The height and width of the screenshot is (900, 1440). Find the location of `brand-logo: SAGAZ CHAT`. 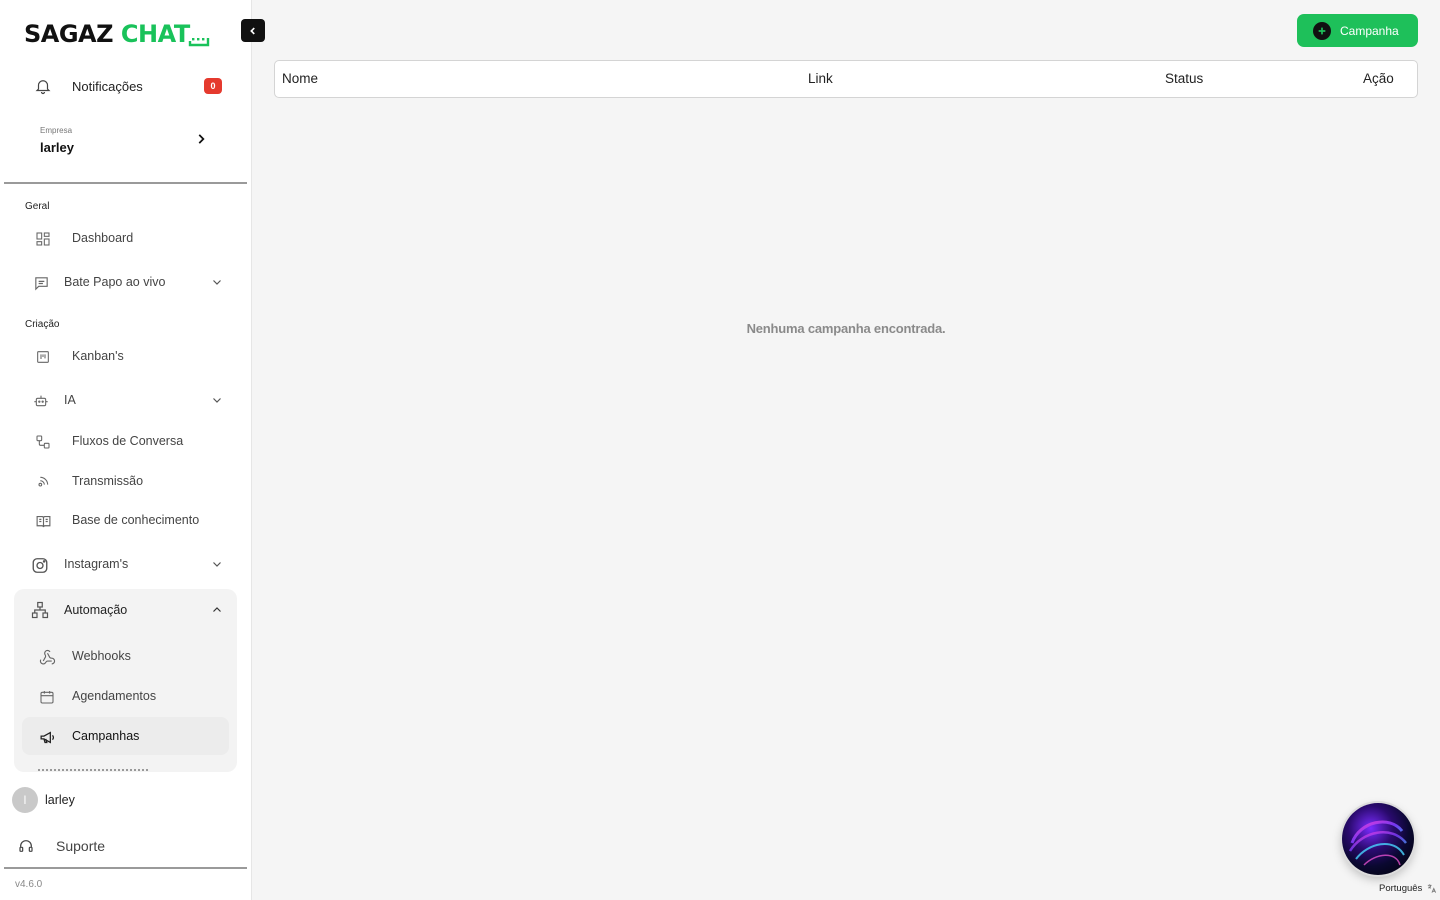

brand-logo: SAGAZ CHAT is located at coordinates (117, 34).